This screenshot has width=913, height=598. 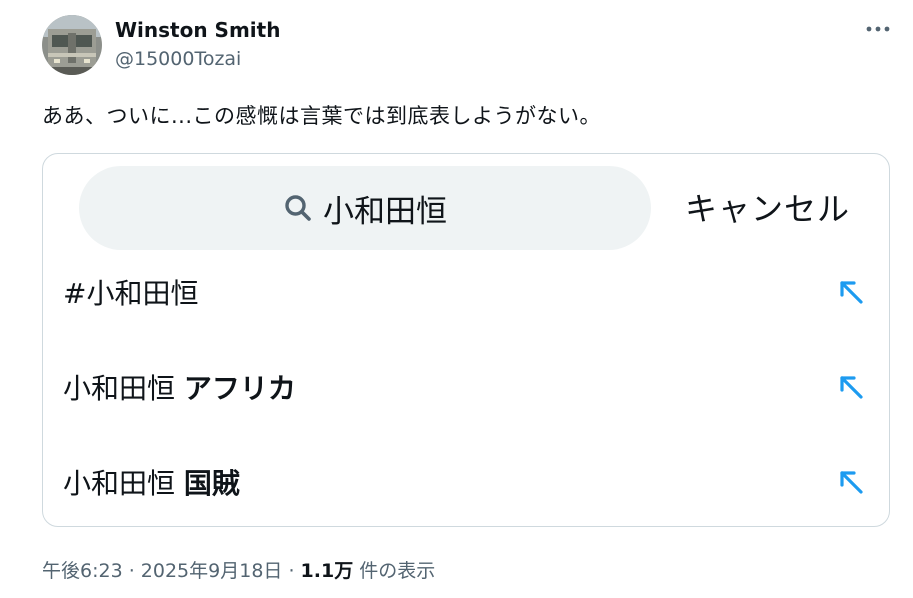 I want to click on views-label: 件の表示, so click(x=394, y=571).